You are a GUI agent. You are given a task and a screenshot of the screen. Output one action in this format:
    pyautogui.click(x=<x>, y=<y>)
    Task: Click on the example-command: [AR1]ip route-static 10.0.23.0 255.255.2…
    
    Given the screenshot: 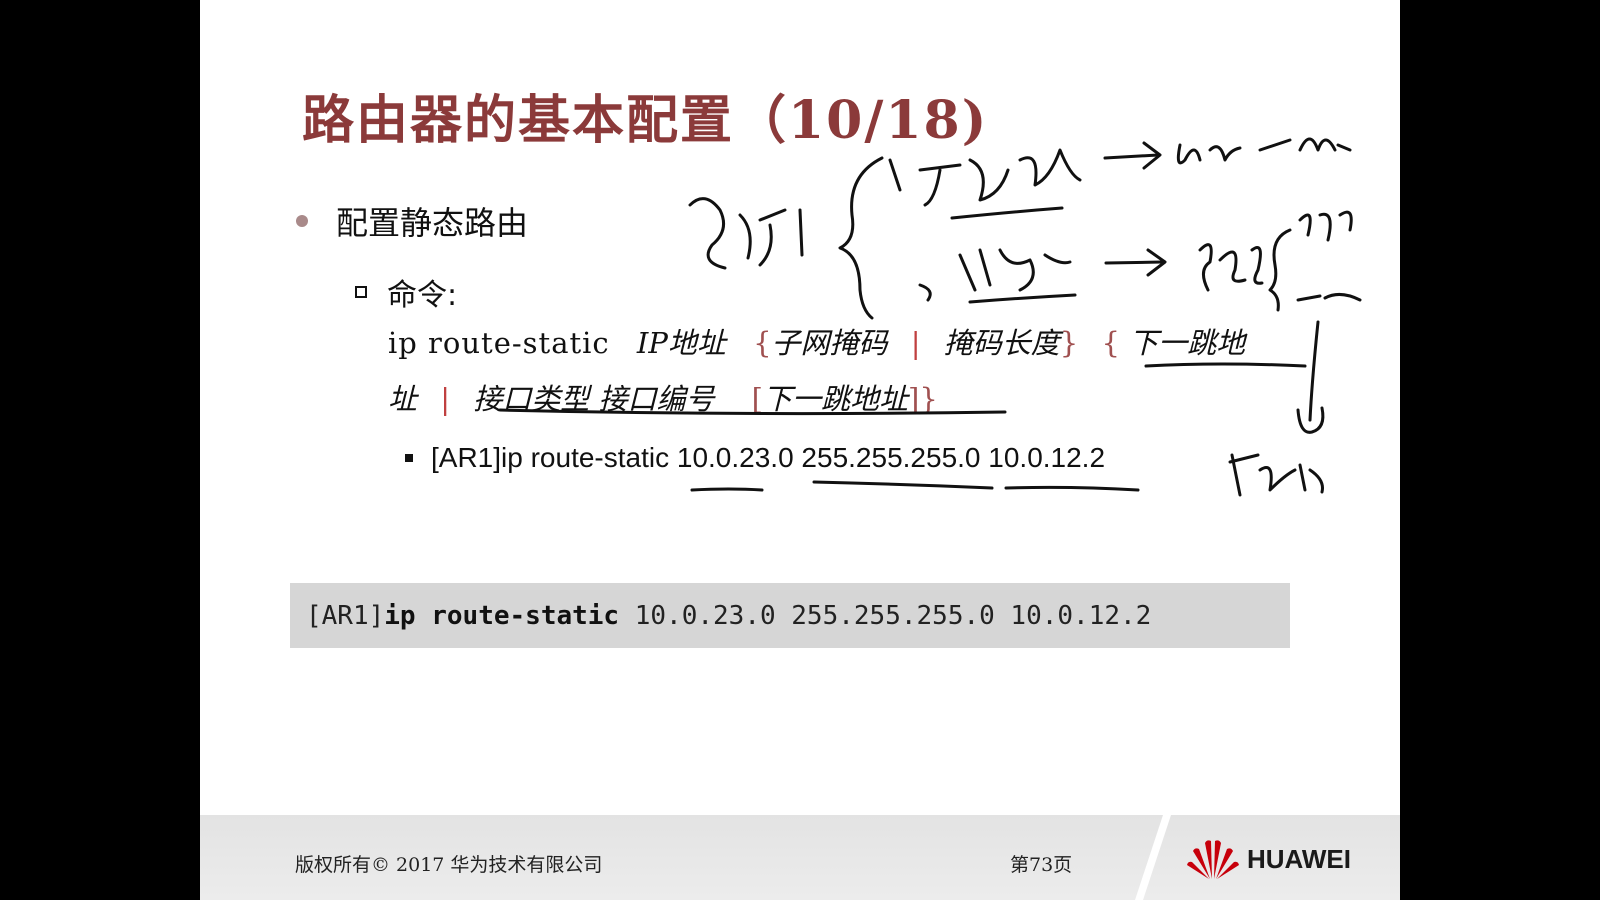 What is the action you would take?
    pyautogui.click(x=768, y=457)
    